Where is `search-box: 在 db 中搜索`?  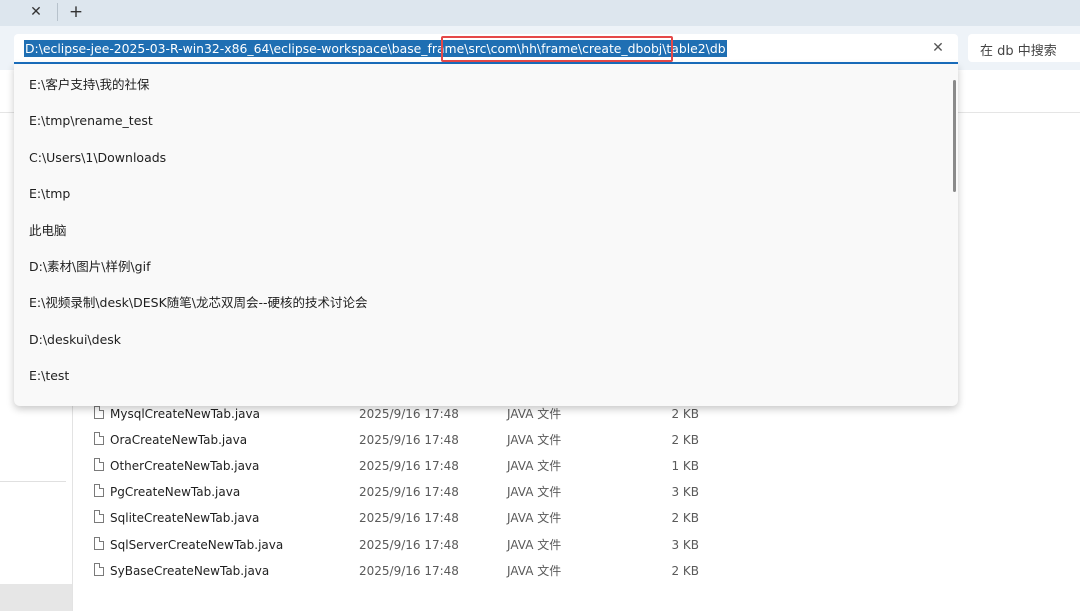
search-box: 在 db 中搜索 is located at coordinates (1024, 48).